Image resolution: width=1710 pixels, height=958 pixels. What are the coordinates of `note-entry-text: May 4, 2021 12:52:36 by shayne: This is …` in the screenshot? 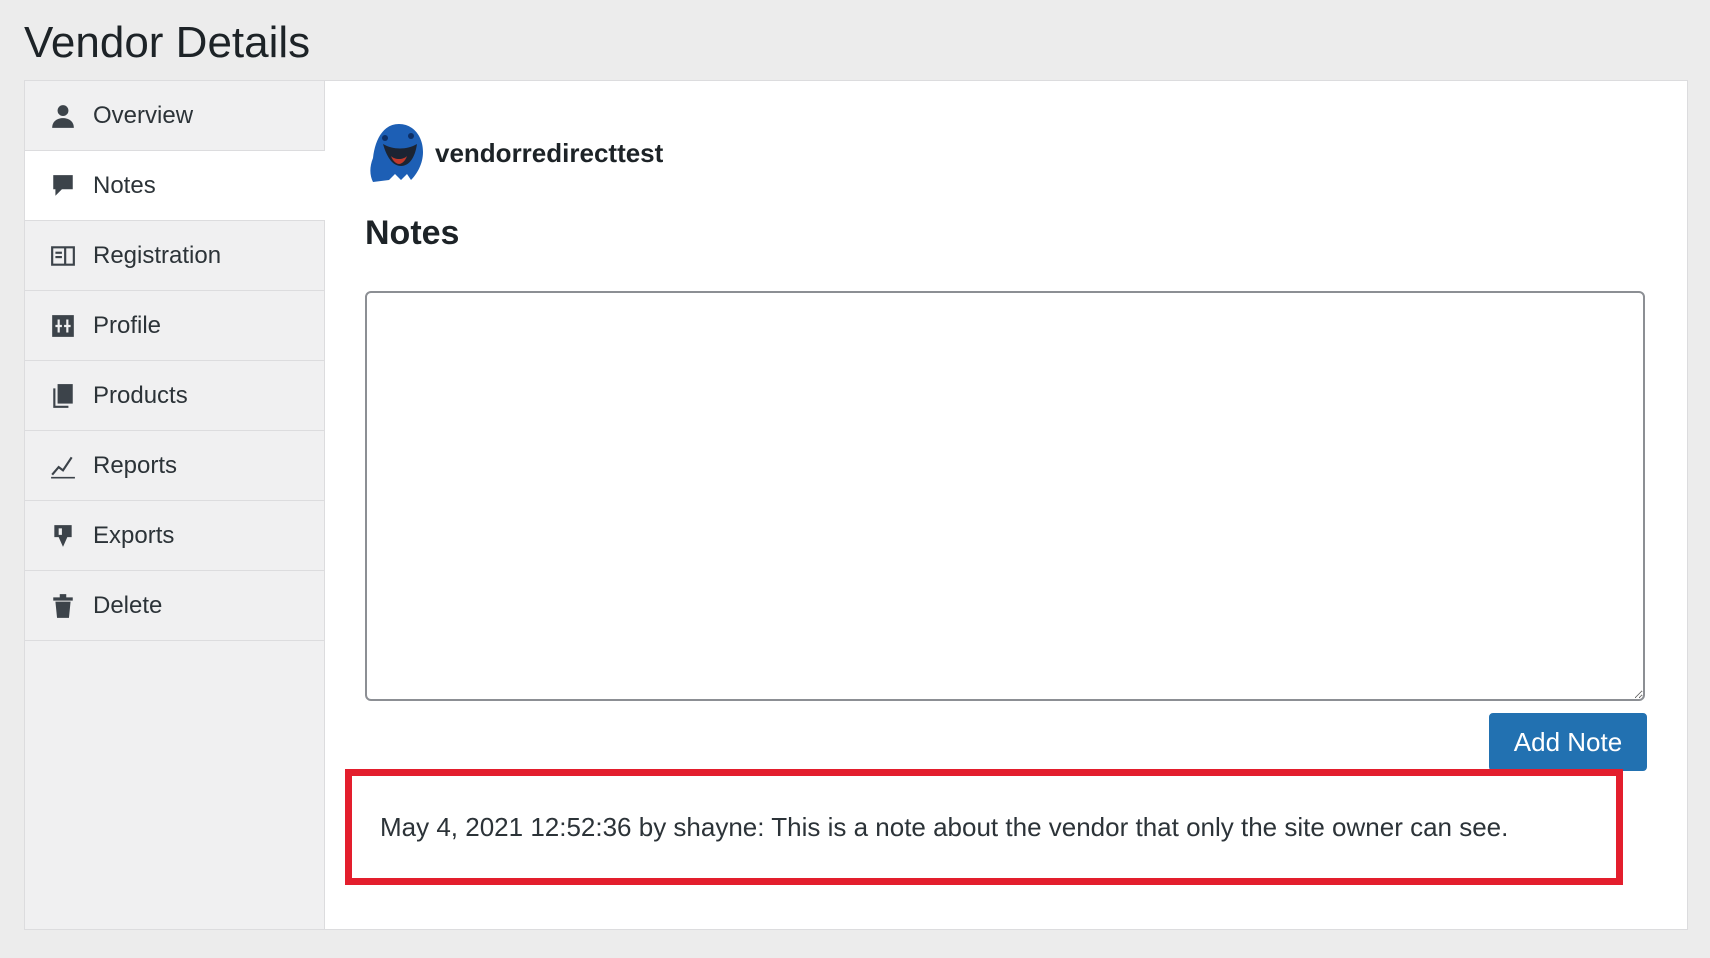 It's located at (944, 826).